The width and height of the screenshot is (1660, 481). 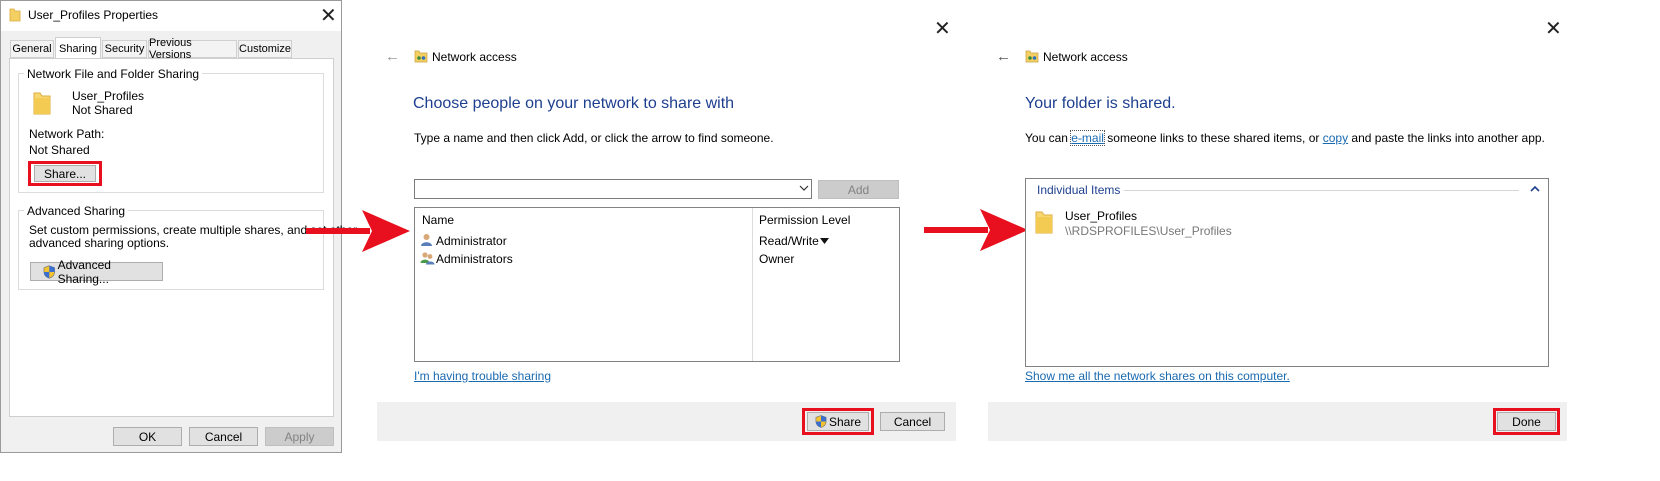 What do you see at coordinates (658, 241) in the screenshot?
I see `table-row: Administrator Read/Write` at bounding box center [658, 241].